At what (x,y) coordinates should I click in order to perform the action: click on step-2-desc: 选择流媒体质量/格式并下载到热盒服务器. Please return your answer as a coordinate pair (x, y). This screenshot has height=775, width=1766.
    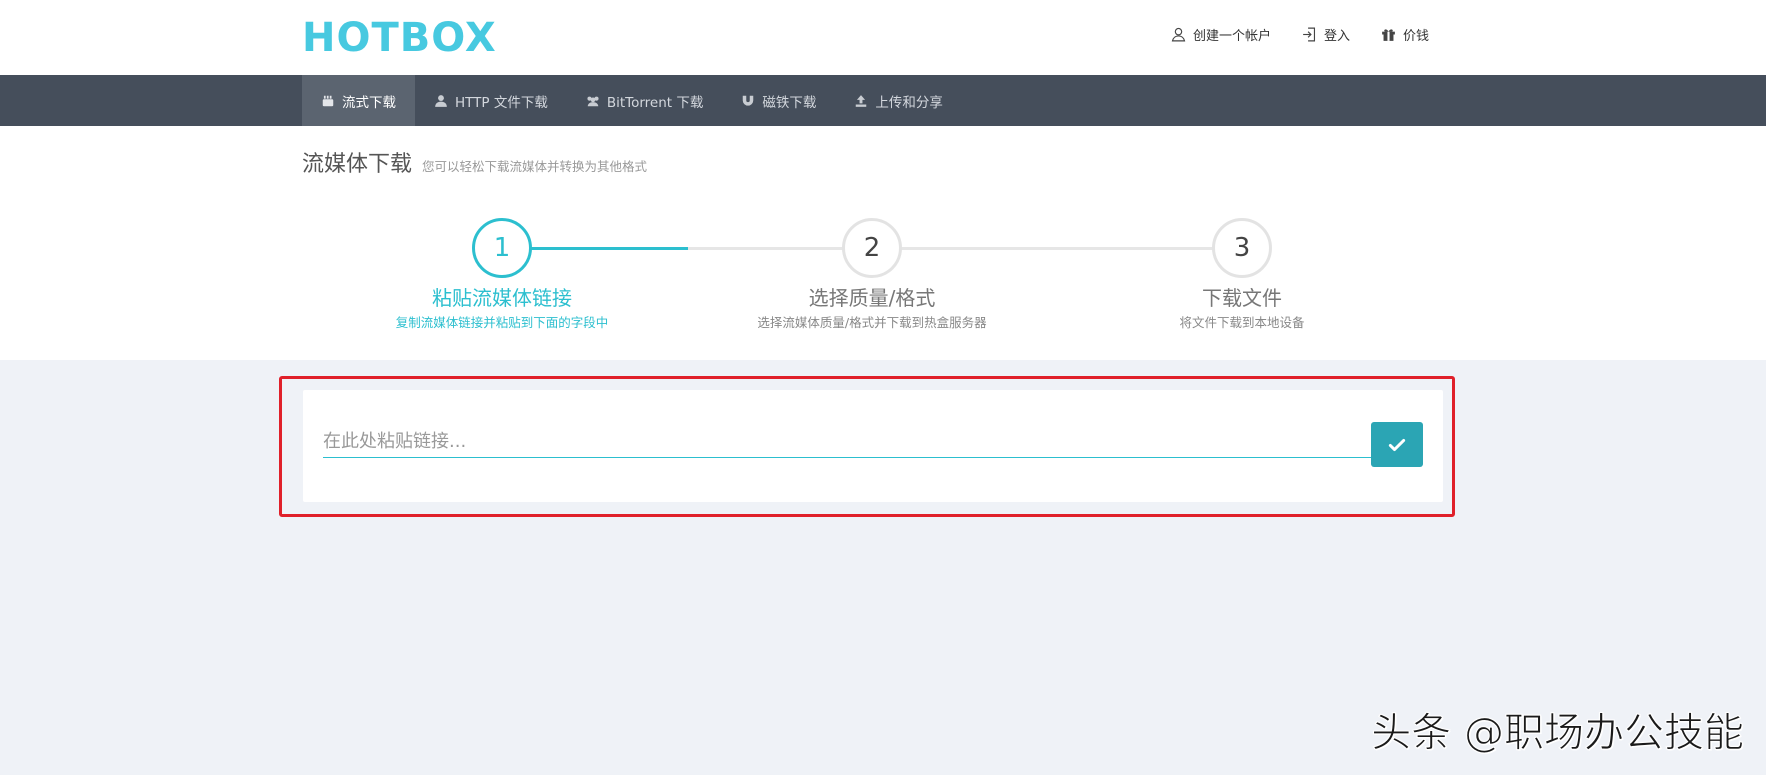
    Looking at the image, I should click on (872, 322).